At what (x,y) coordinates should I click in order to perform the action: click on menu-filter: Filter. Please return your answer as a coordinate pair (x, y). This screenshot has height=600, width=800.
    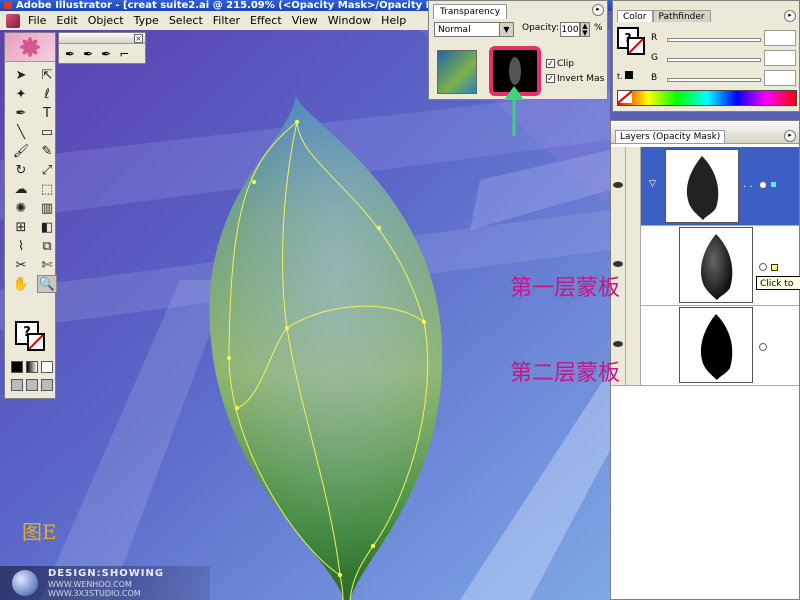
    Looking at the image, I should click on (226, 20).